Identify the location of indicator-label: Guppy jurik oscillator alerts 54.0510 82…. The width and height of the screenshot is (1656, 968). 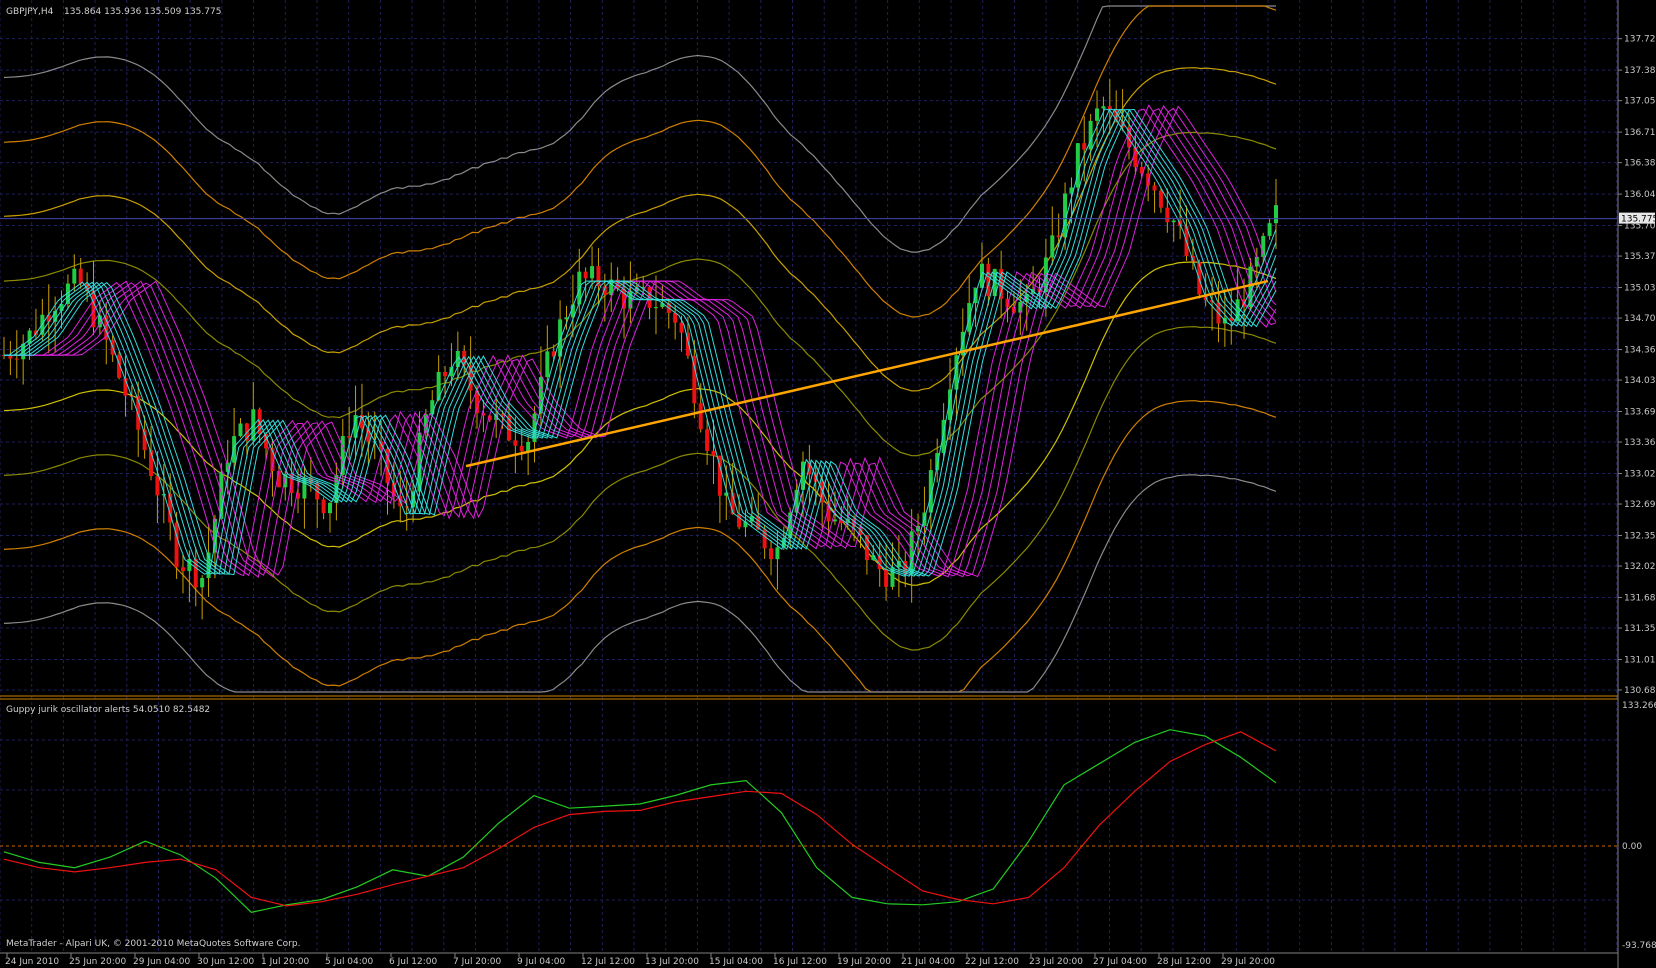
(108, 710).